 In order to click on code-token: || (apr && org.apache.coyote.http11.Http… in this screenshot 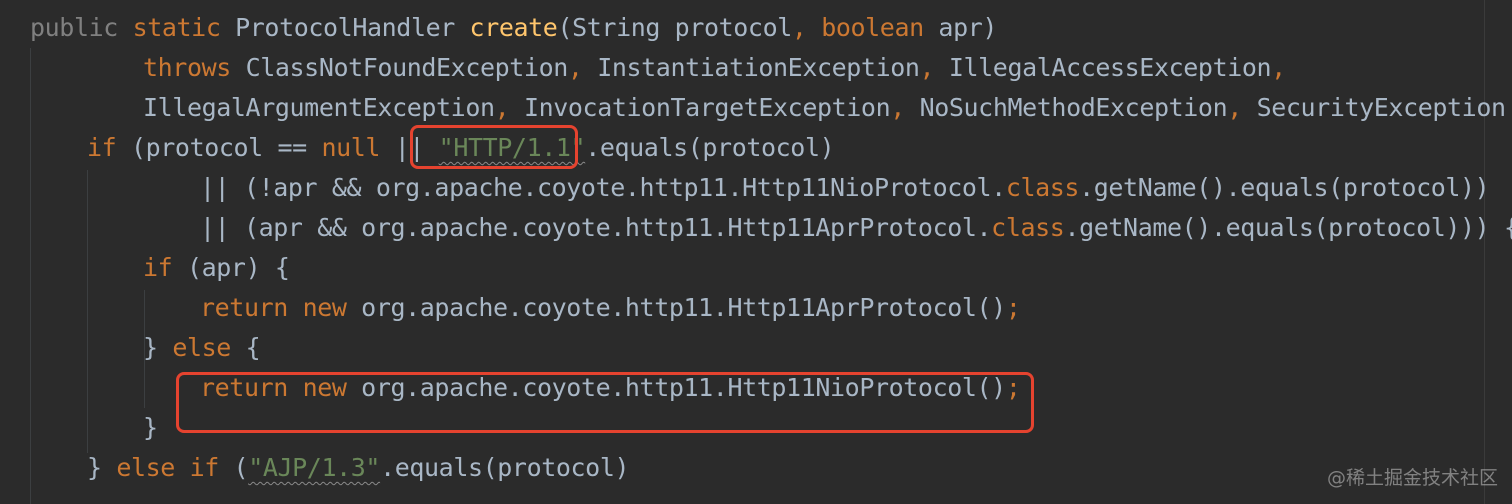, I will do `click(596, 227)`.